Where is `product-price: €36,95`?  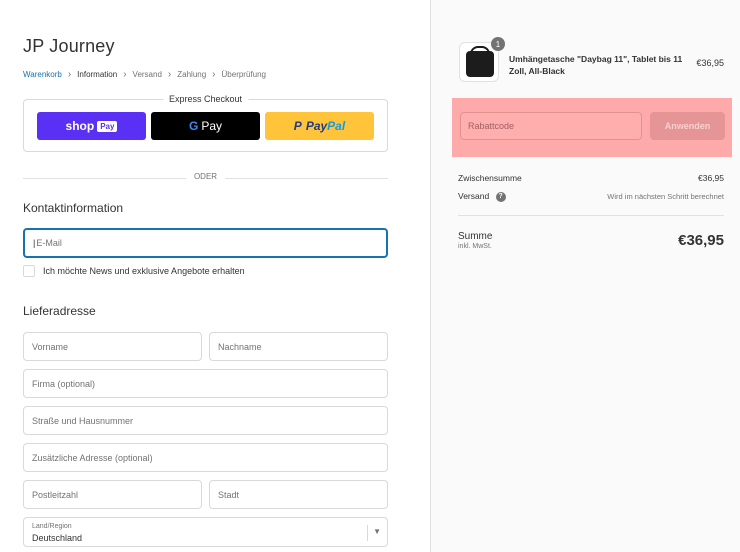
product-price: €36,95 is located at coordinates (710, 63).